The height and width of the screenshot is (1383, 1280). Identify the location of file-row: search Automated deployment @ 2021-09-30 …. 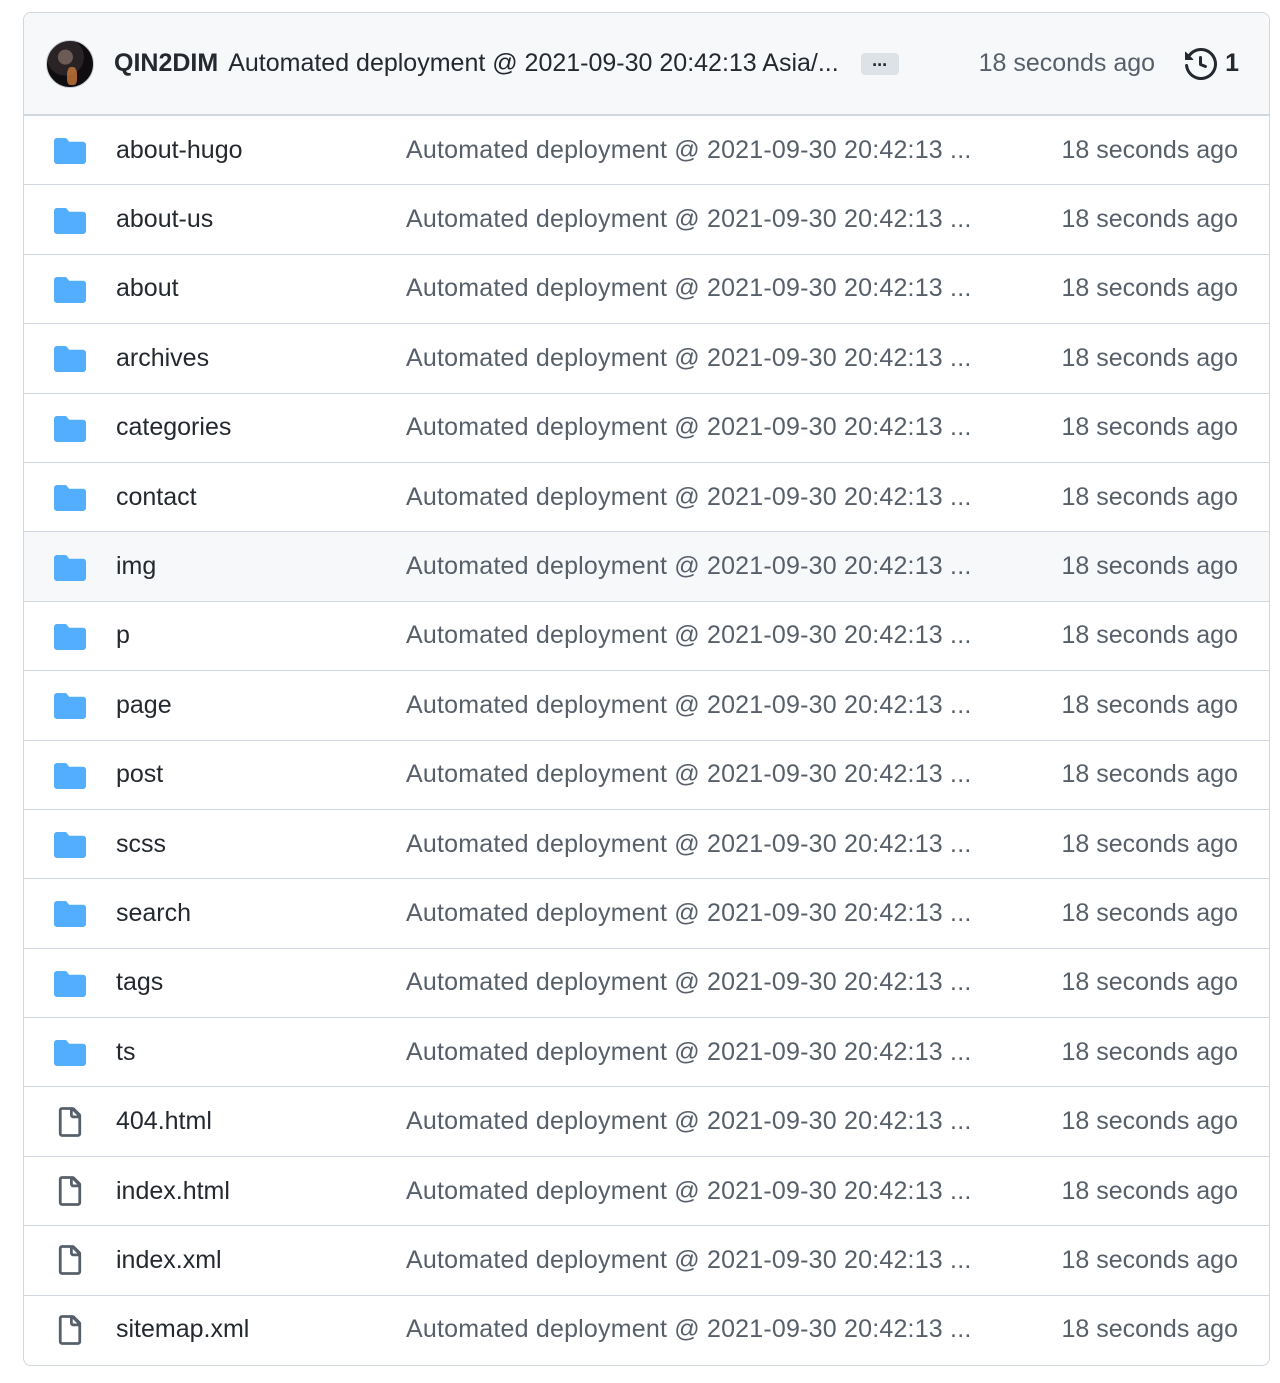
(646, 912).